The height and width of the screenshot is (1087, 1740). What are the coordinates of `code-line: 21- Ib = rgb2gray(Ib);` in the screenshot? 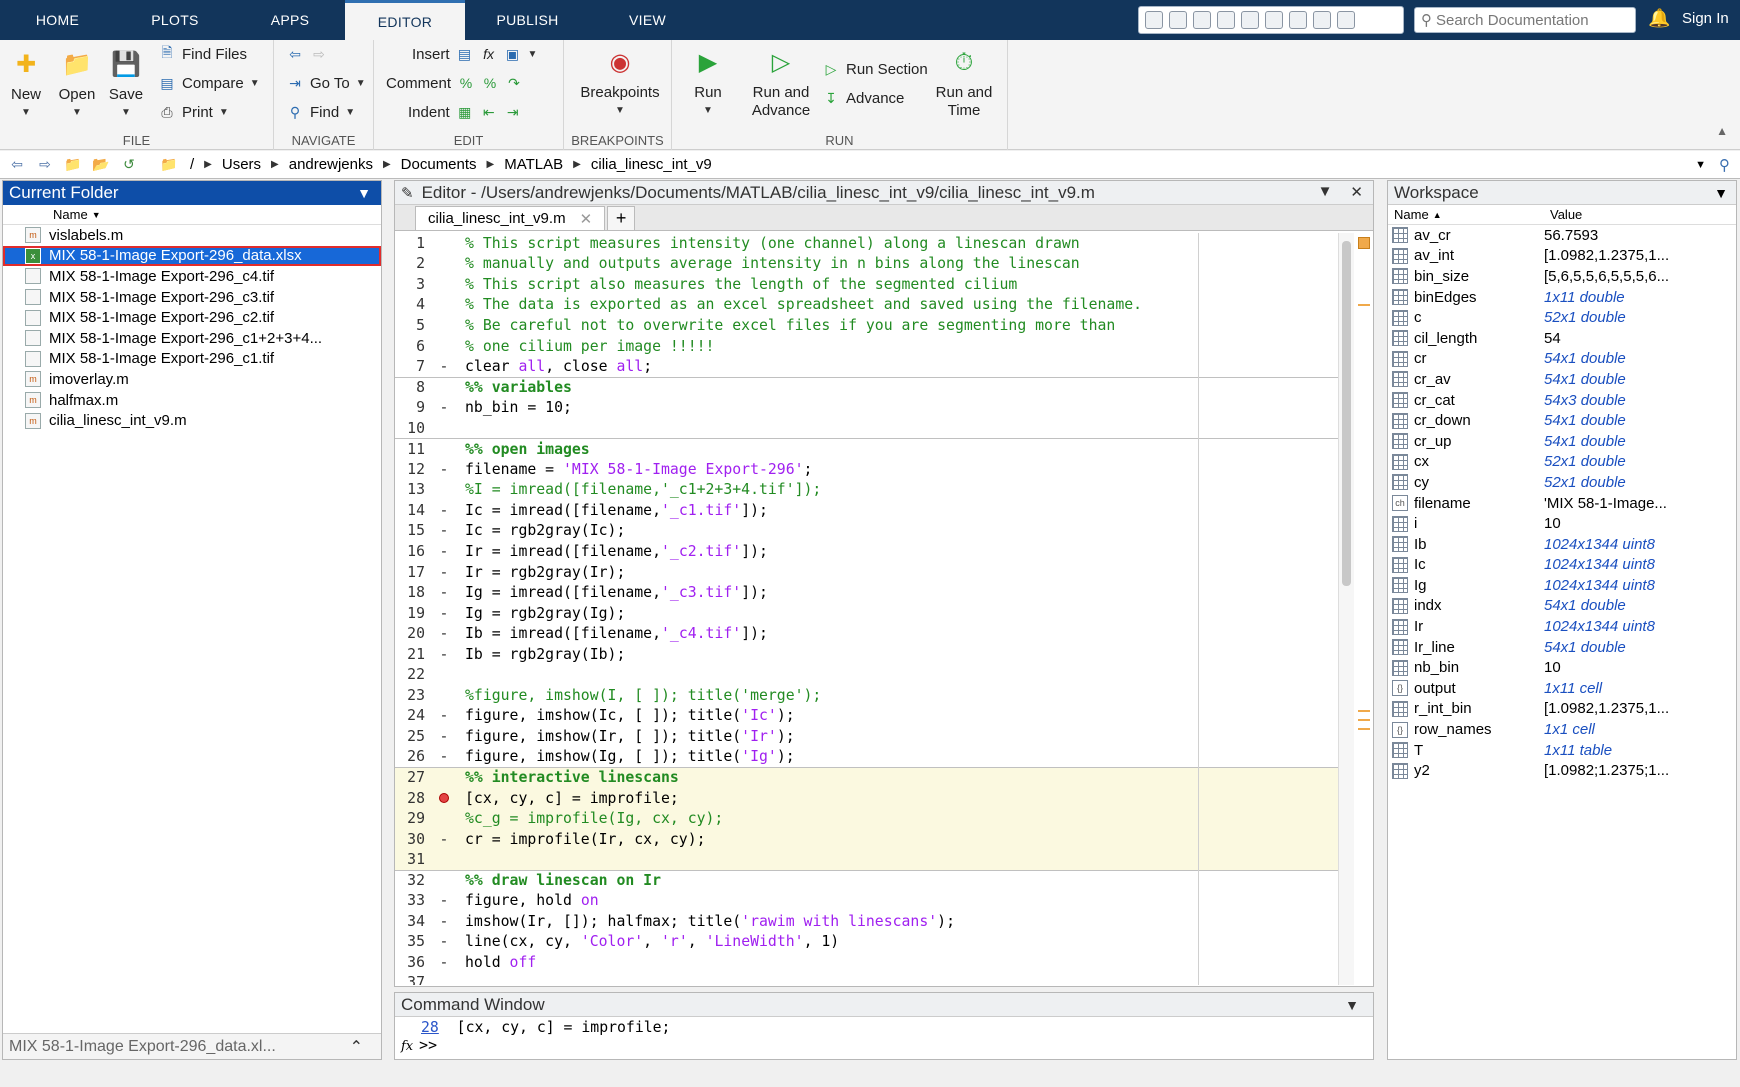 It's located at (866, 654).